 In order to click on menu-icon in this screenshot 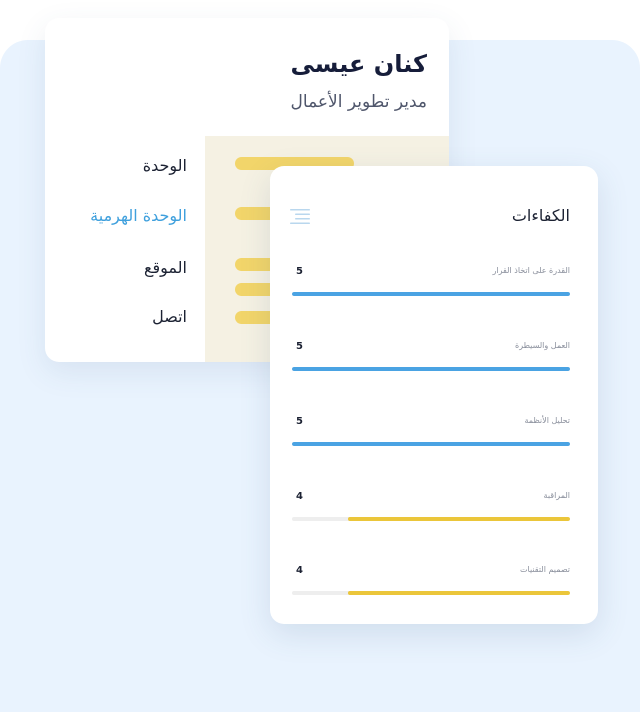, I will do `click(300, 216)`.